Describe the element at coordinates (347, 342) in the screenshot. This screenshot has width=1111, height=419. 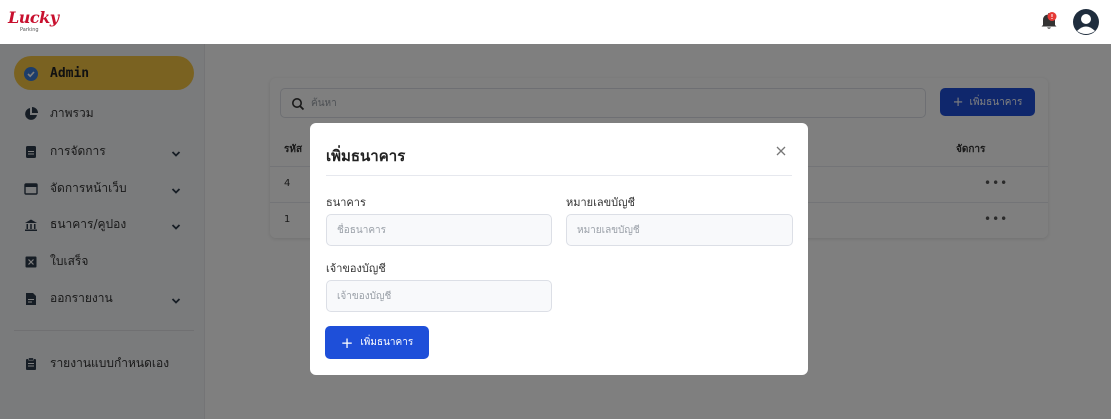
I see `plus-icon: +` at that location.